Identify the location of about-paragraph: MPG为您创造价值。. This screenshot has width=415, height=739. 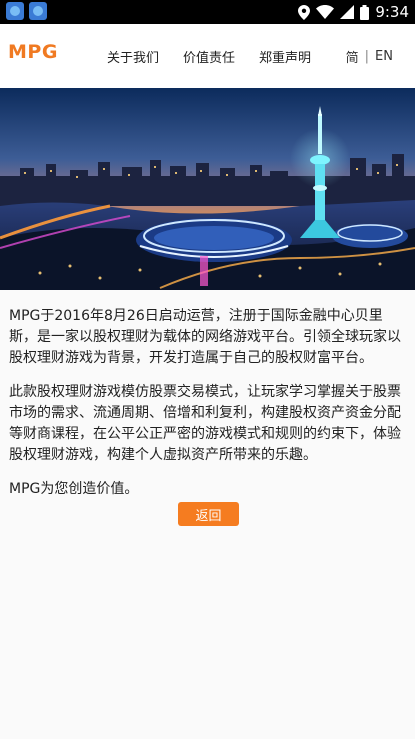
(74, 489).